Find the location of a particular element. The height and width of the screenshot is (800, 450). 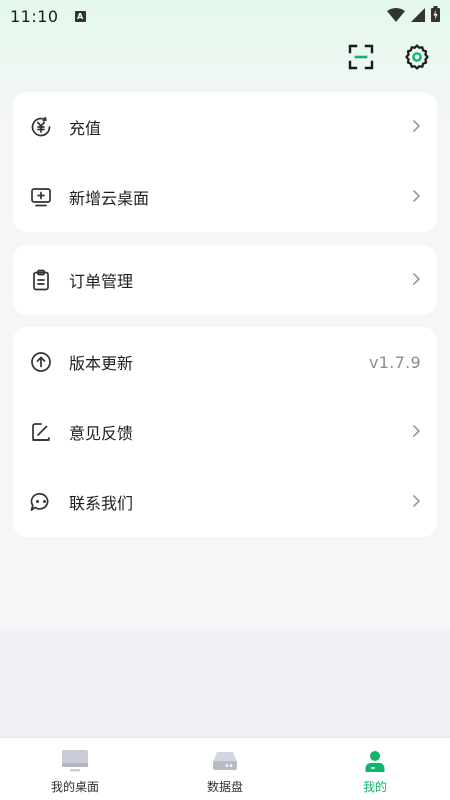

contact-us-row: 联系我们 is located at coordinates (225, 502).